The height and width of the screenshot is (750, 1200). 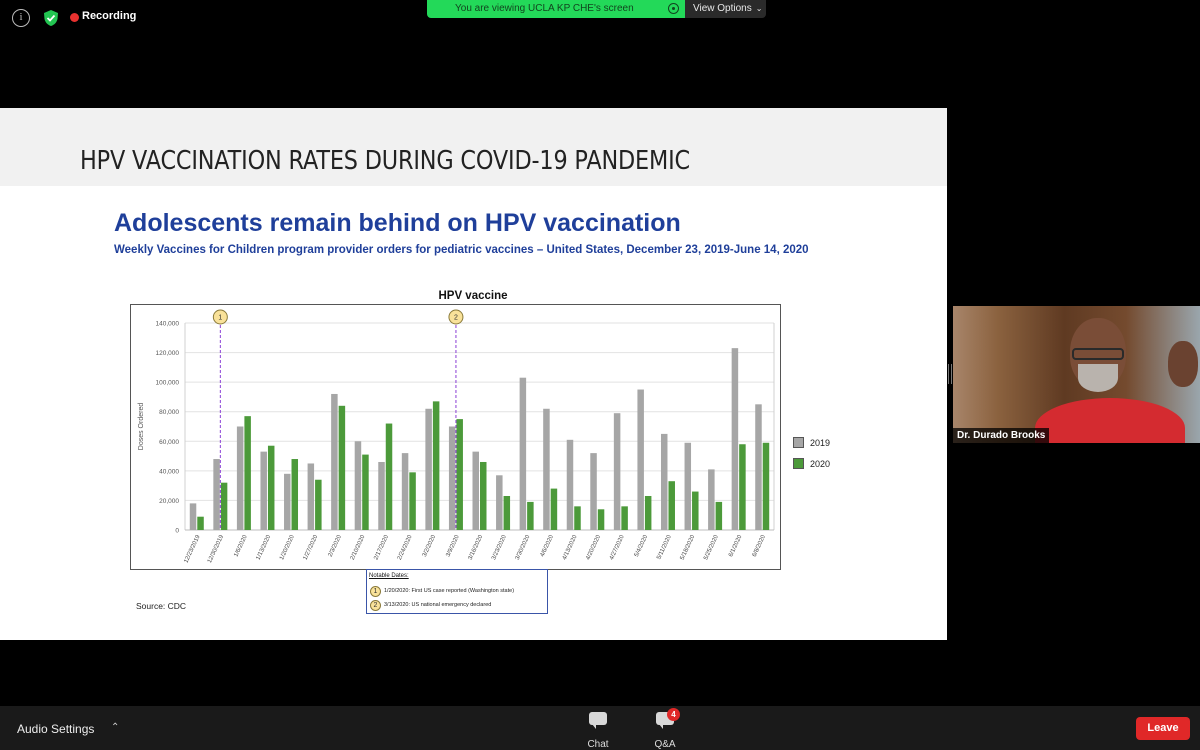 What do you see at coordinates (220, 318) in the screenshot?
I see `annotation-marker-label: 1` at bounding box center [220, 318].